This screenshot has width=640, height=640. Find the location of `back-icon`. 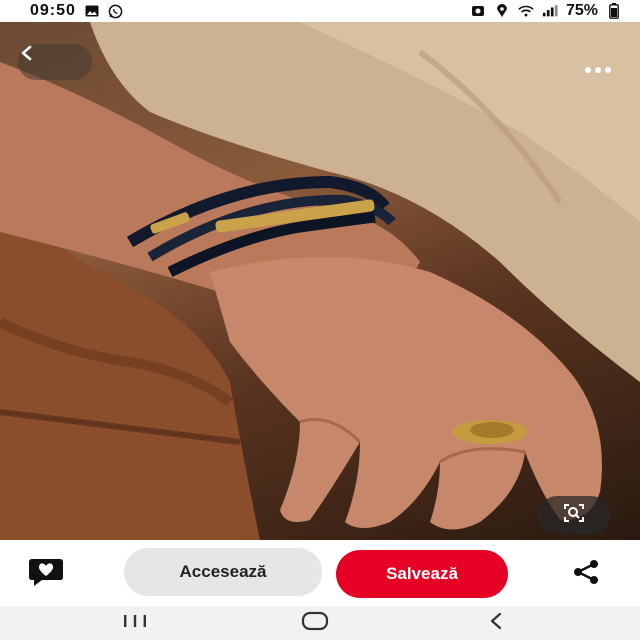

back-icon is located at coordinates (496, 623).